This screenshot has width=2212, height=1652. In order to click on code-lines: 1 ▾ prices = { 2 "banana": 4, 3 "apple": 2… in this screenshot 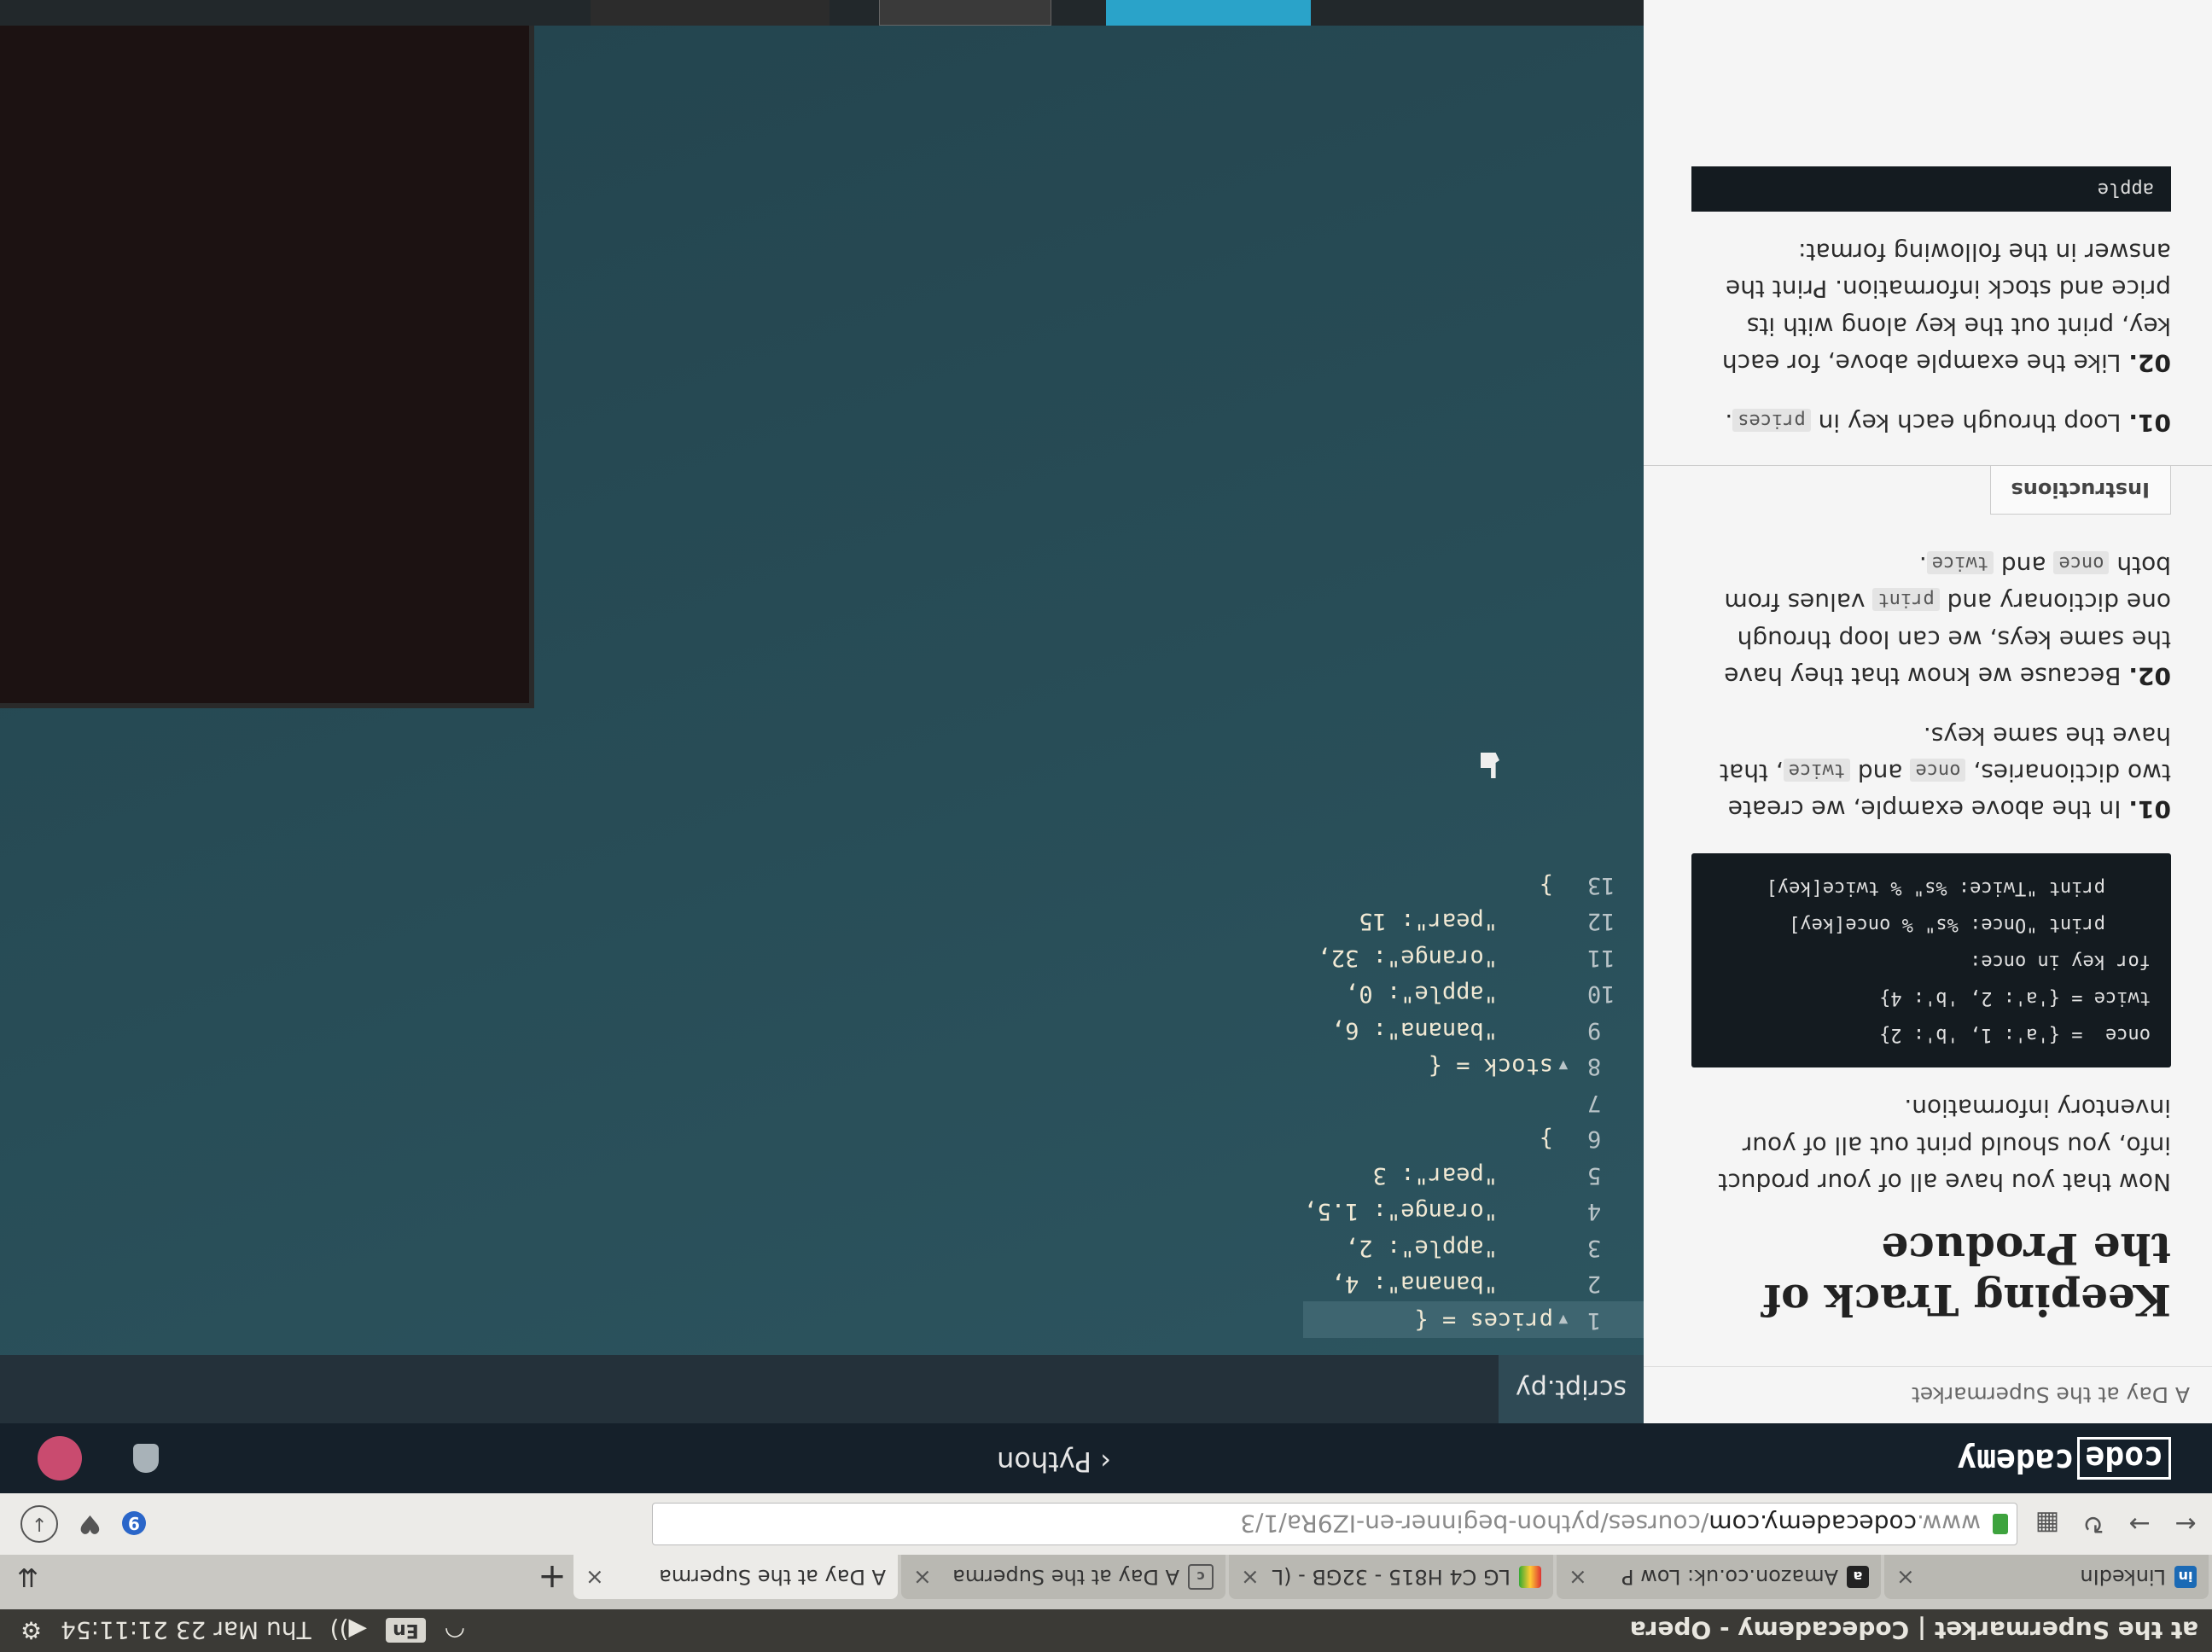, I will do `click(1473, 1103)`.